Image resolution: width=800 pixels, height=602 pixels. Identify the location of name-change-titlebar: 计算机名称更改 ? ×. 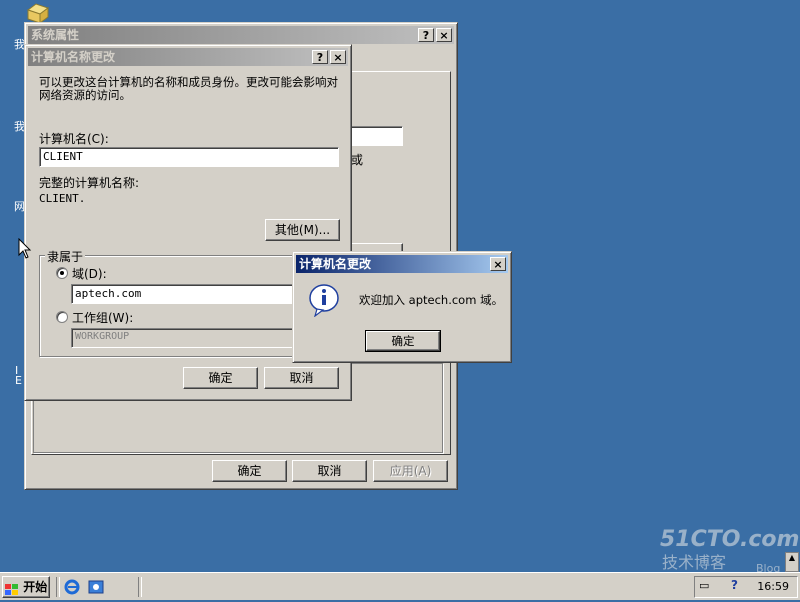
(188, 57).